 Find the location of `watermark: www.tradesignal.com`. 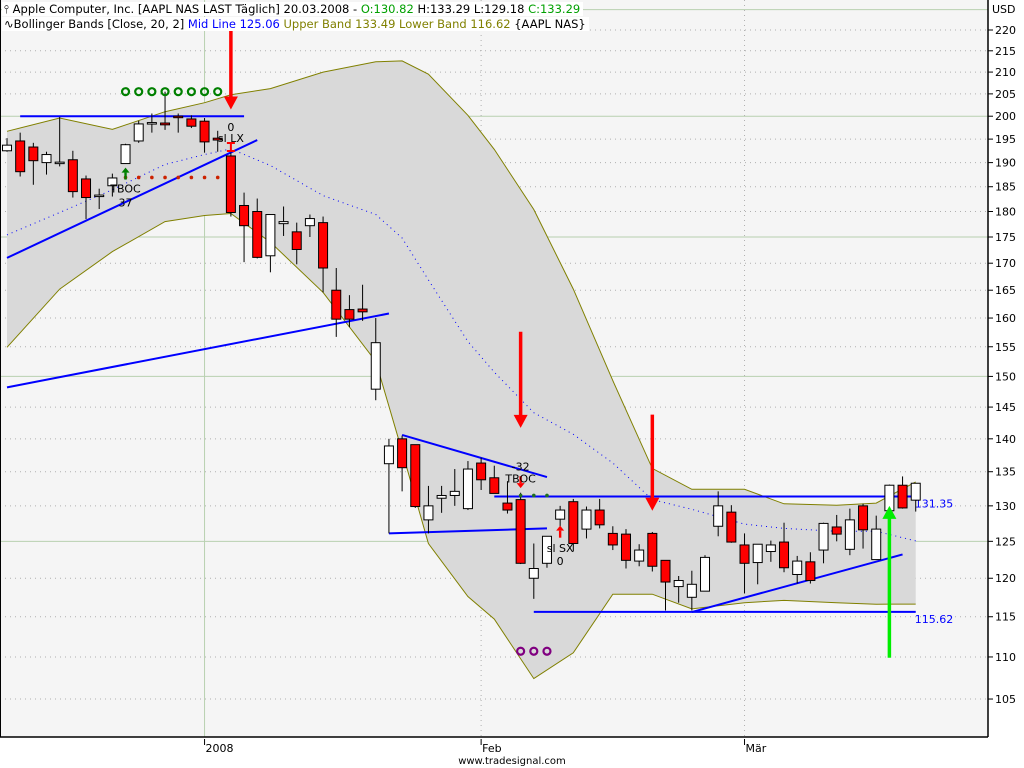

watermark: www.tradesignal.com is located at coordinates (512, 761).